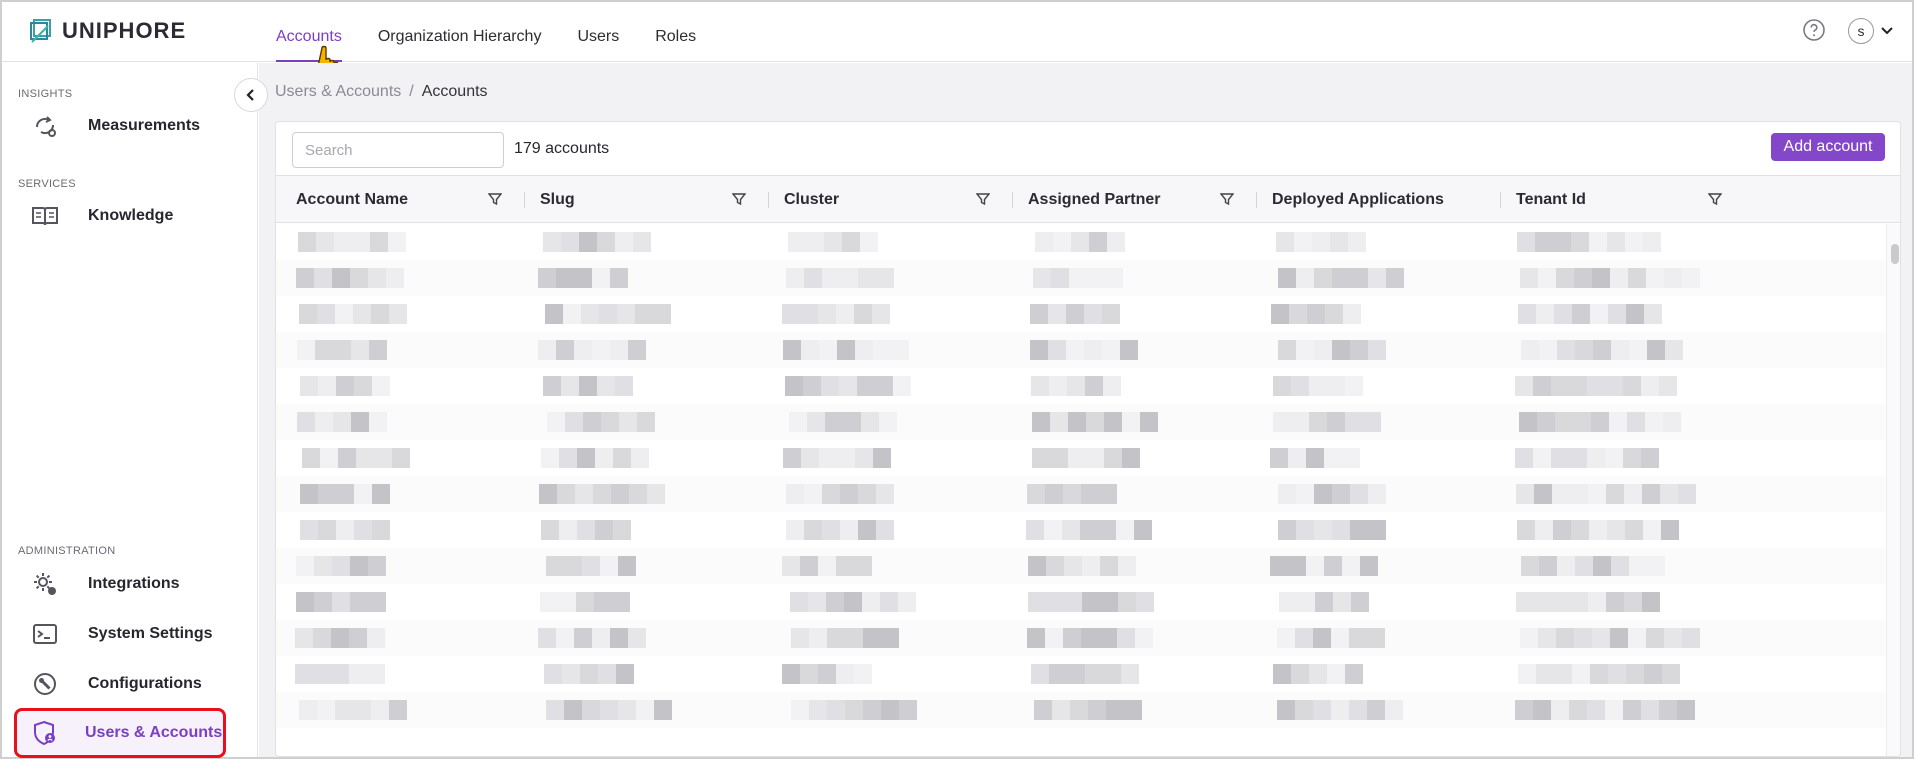 The image size is (1914, 759). Describe the element at coordinates (655, 200) in the screenshot. I see `column-header-slug: Slug` at that location.